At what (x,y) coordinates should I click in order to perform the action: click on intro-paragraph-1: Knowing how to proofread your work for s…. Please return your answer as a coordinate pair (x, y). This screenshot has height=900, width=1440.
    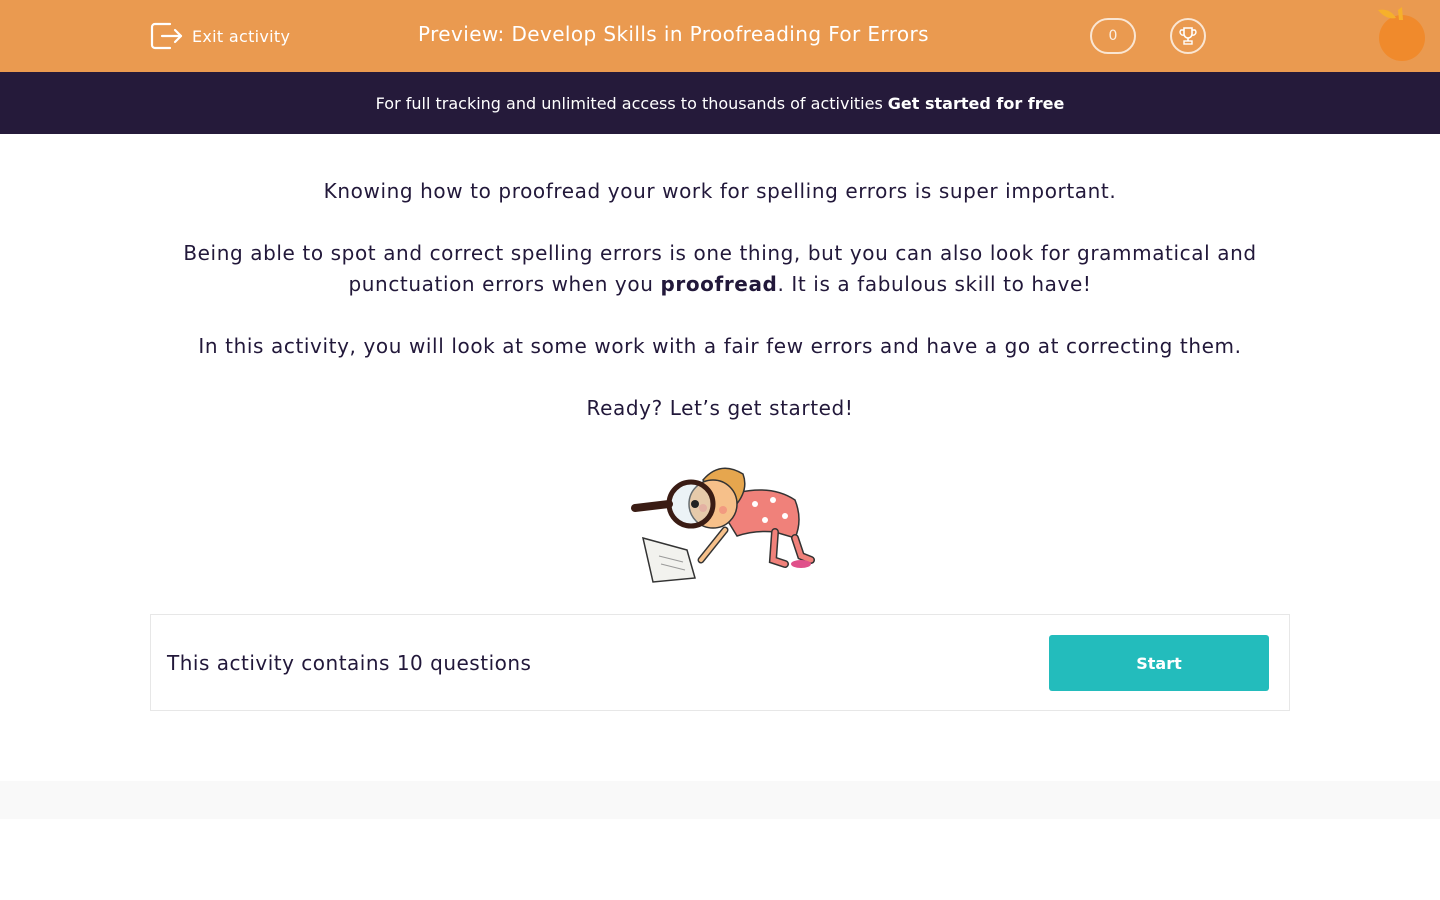
    Looking at the image, I should click on (720, 191).